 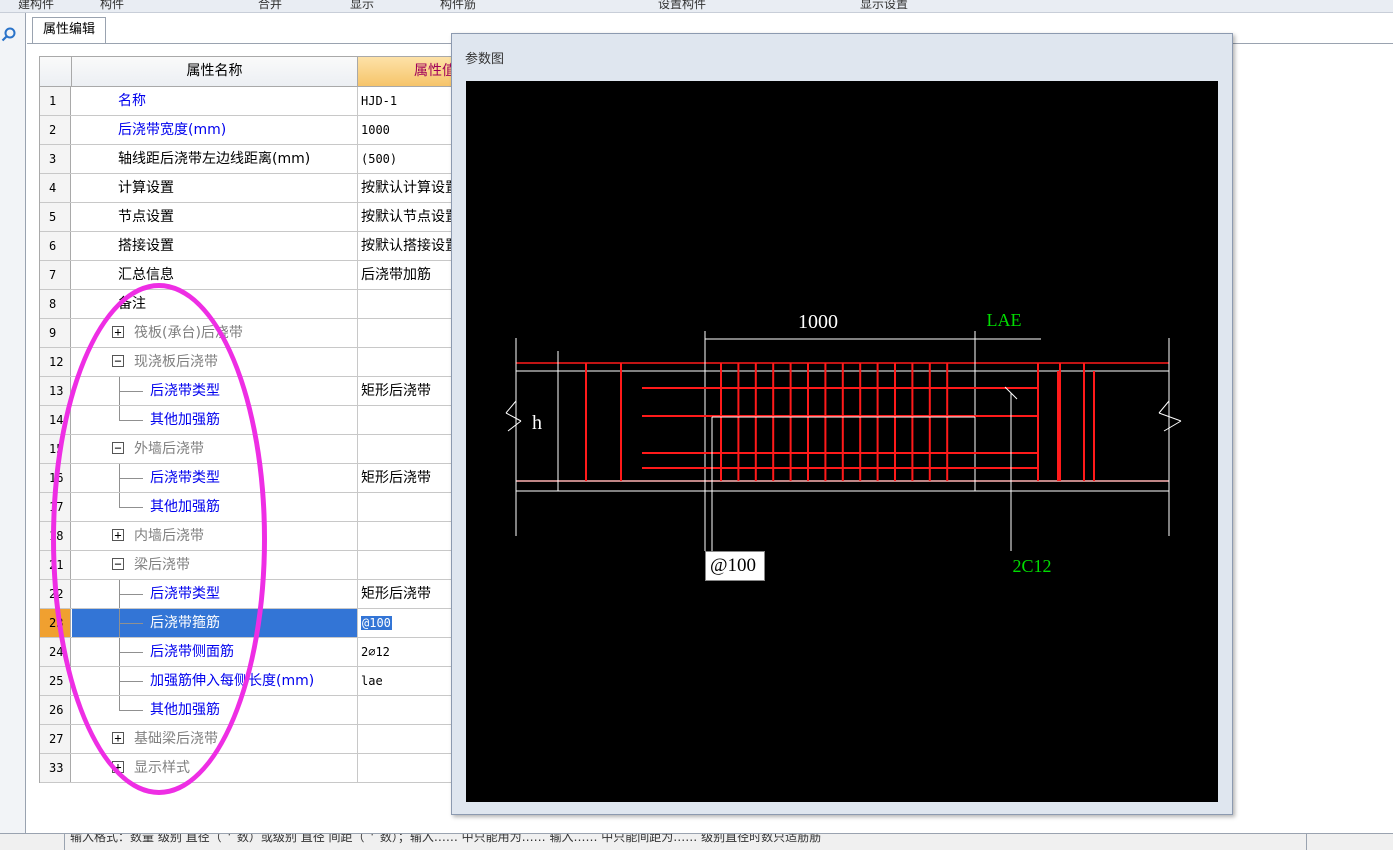 What do you see at coordinates (176, 739) in the screenshot?
I see `property-name-label: 基础梁后浇带` at bounding box center [176, 739].